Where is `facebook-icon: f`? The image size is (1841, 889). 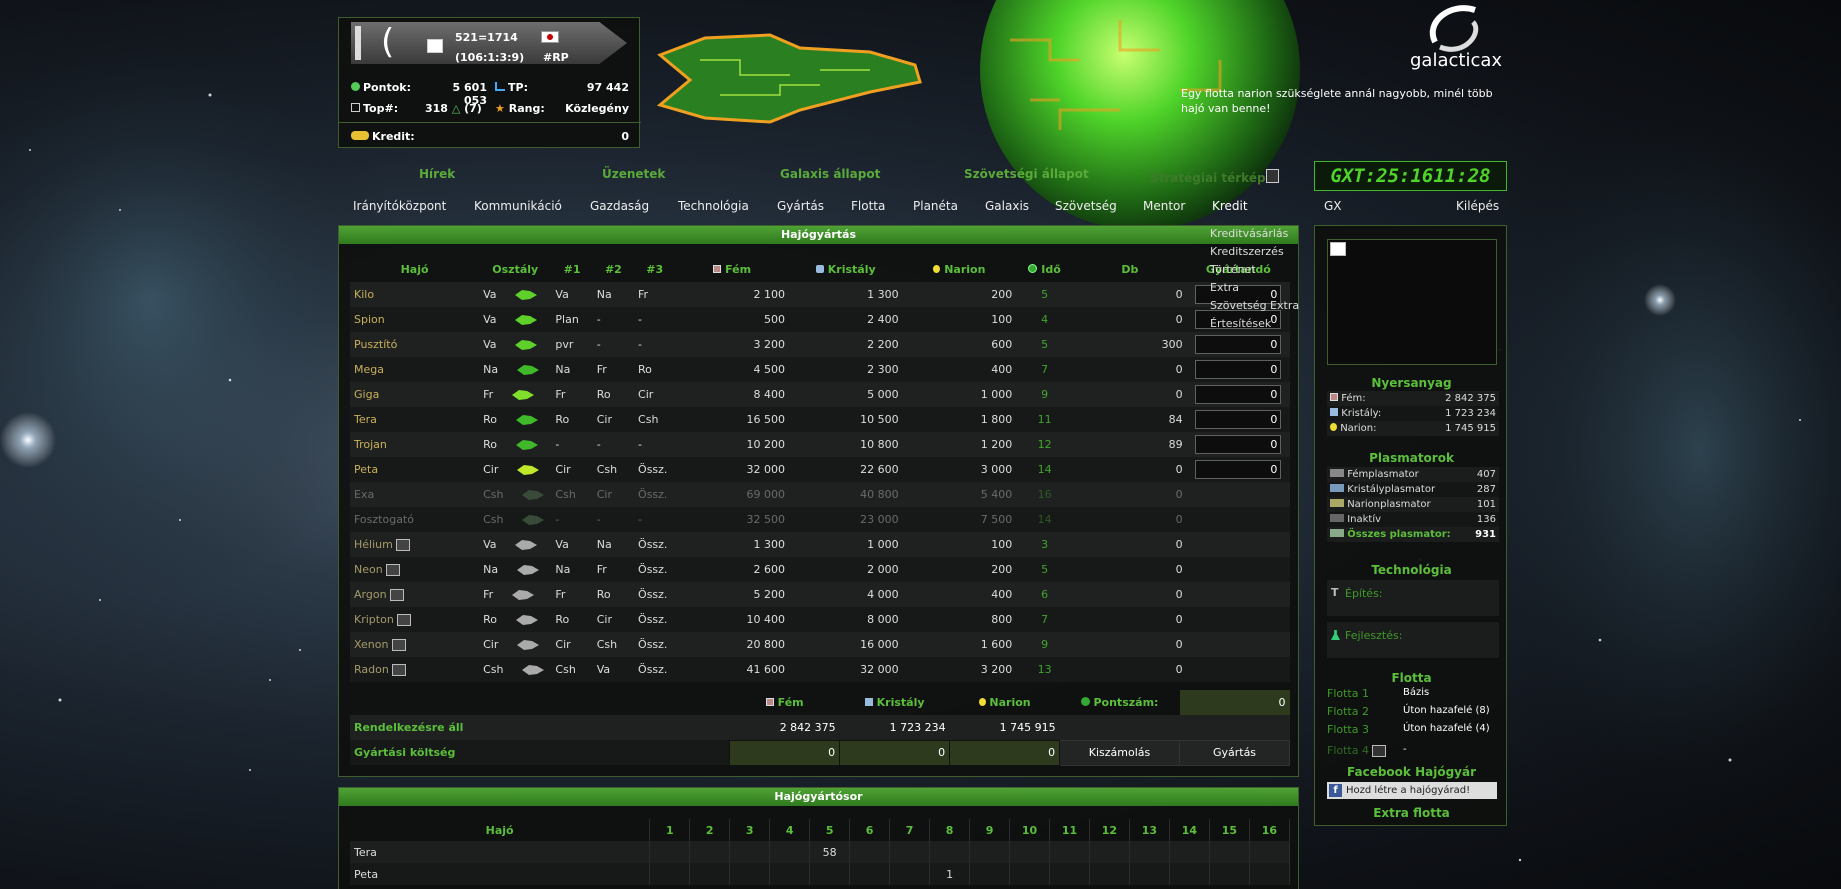 facebook-icon: f is located at coordinates (1335, 790).